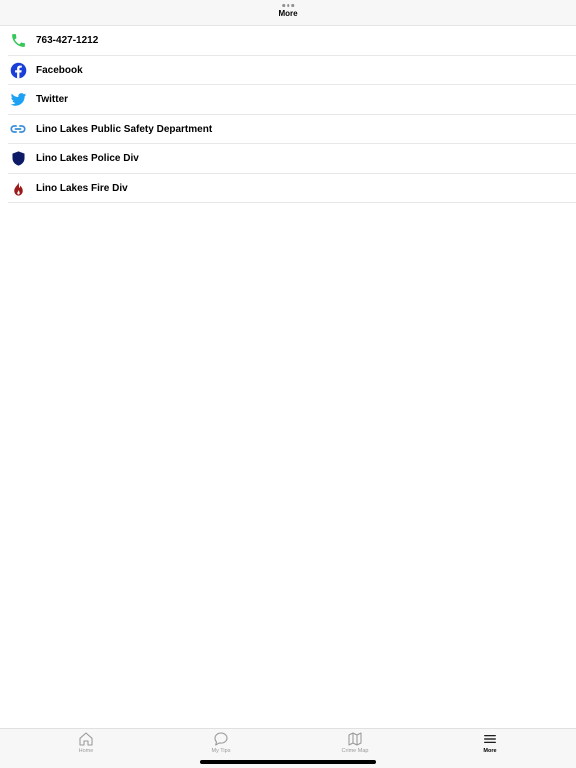 Image resolution: width=576 pixels, height=768 pixels. What do you see at coordinates (18, 100) in the screenshot?
I see `twitter-icon` at bounding box center [18, 100].